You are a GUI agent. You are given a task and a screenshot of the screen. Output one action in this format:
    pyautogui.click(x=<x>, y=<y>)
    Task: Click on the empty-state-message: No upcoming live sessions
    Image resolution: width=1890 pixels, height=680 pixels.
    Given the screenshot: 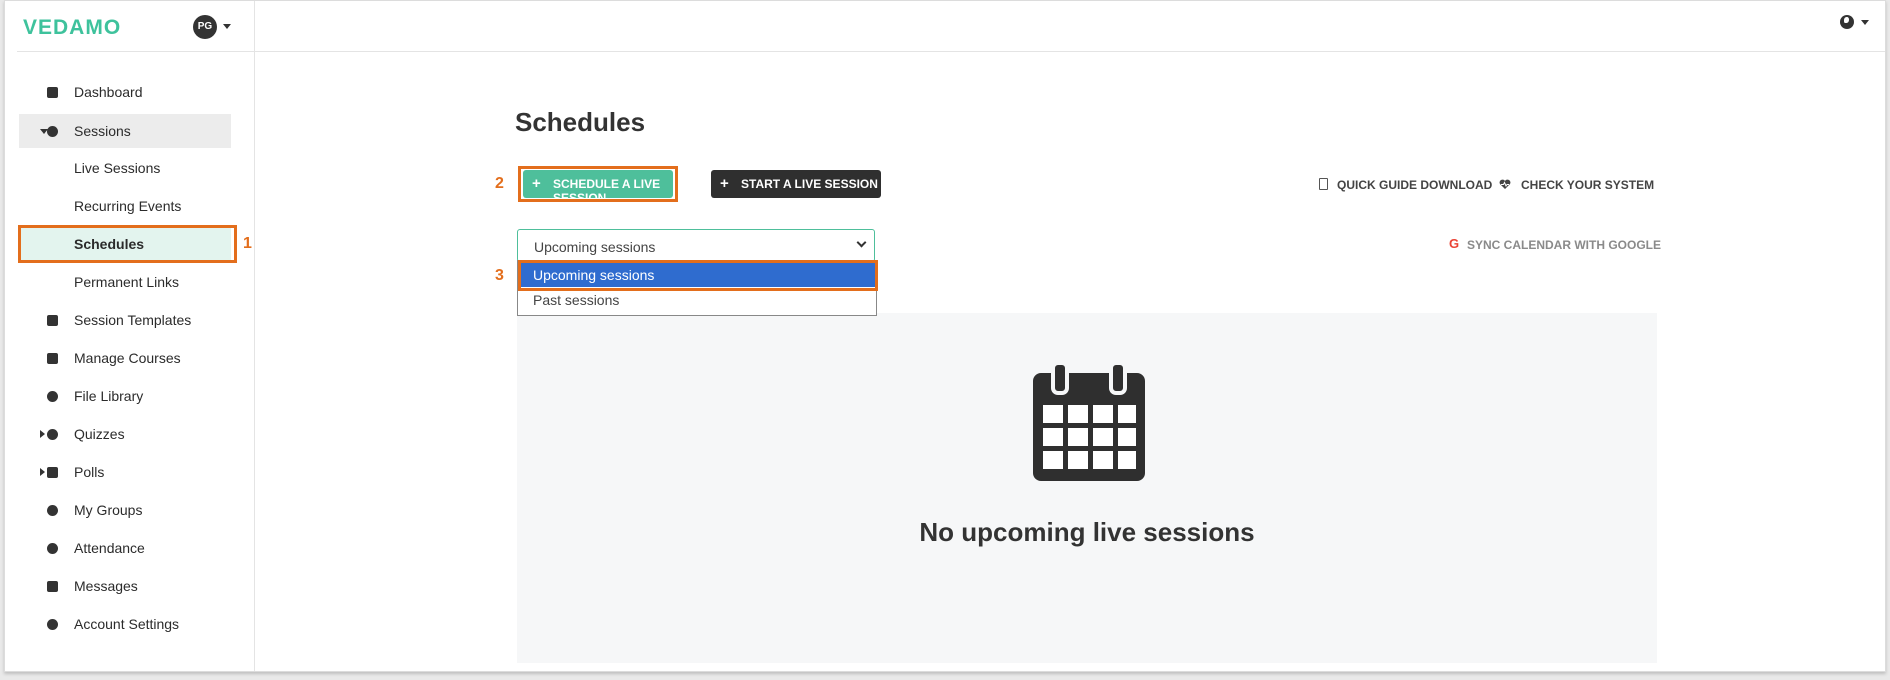 What is the action you would take?
    pyautogui.click(x=1087, y=532)
    